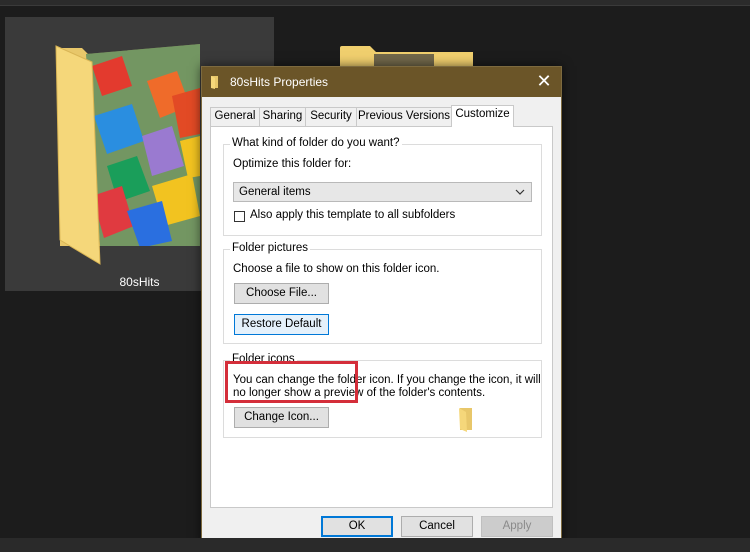  What do you see at coordinates (291, 382) in the screenshot?
I see `restore-default-highlight` at bounding box center [291, 382].